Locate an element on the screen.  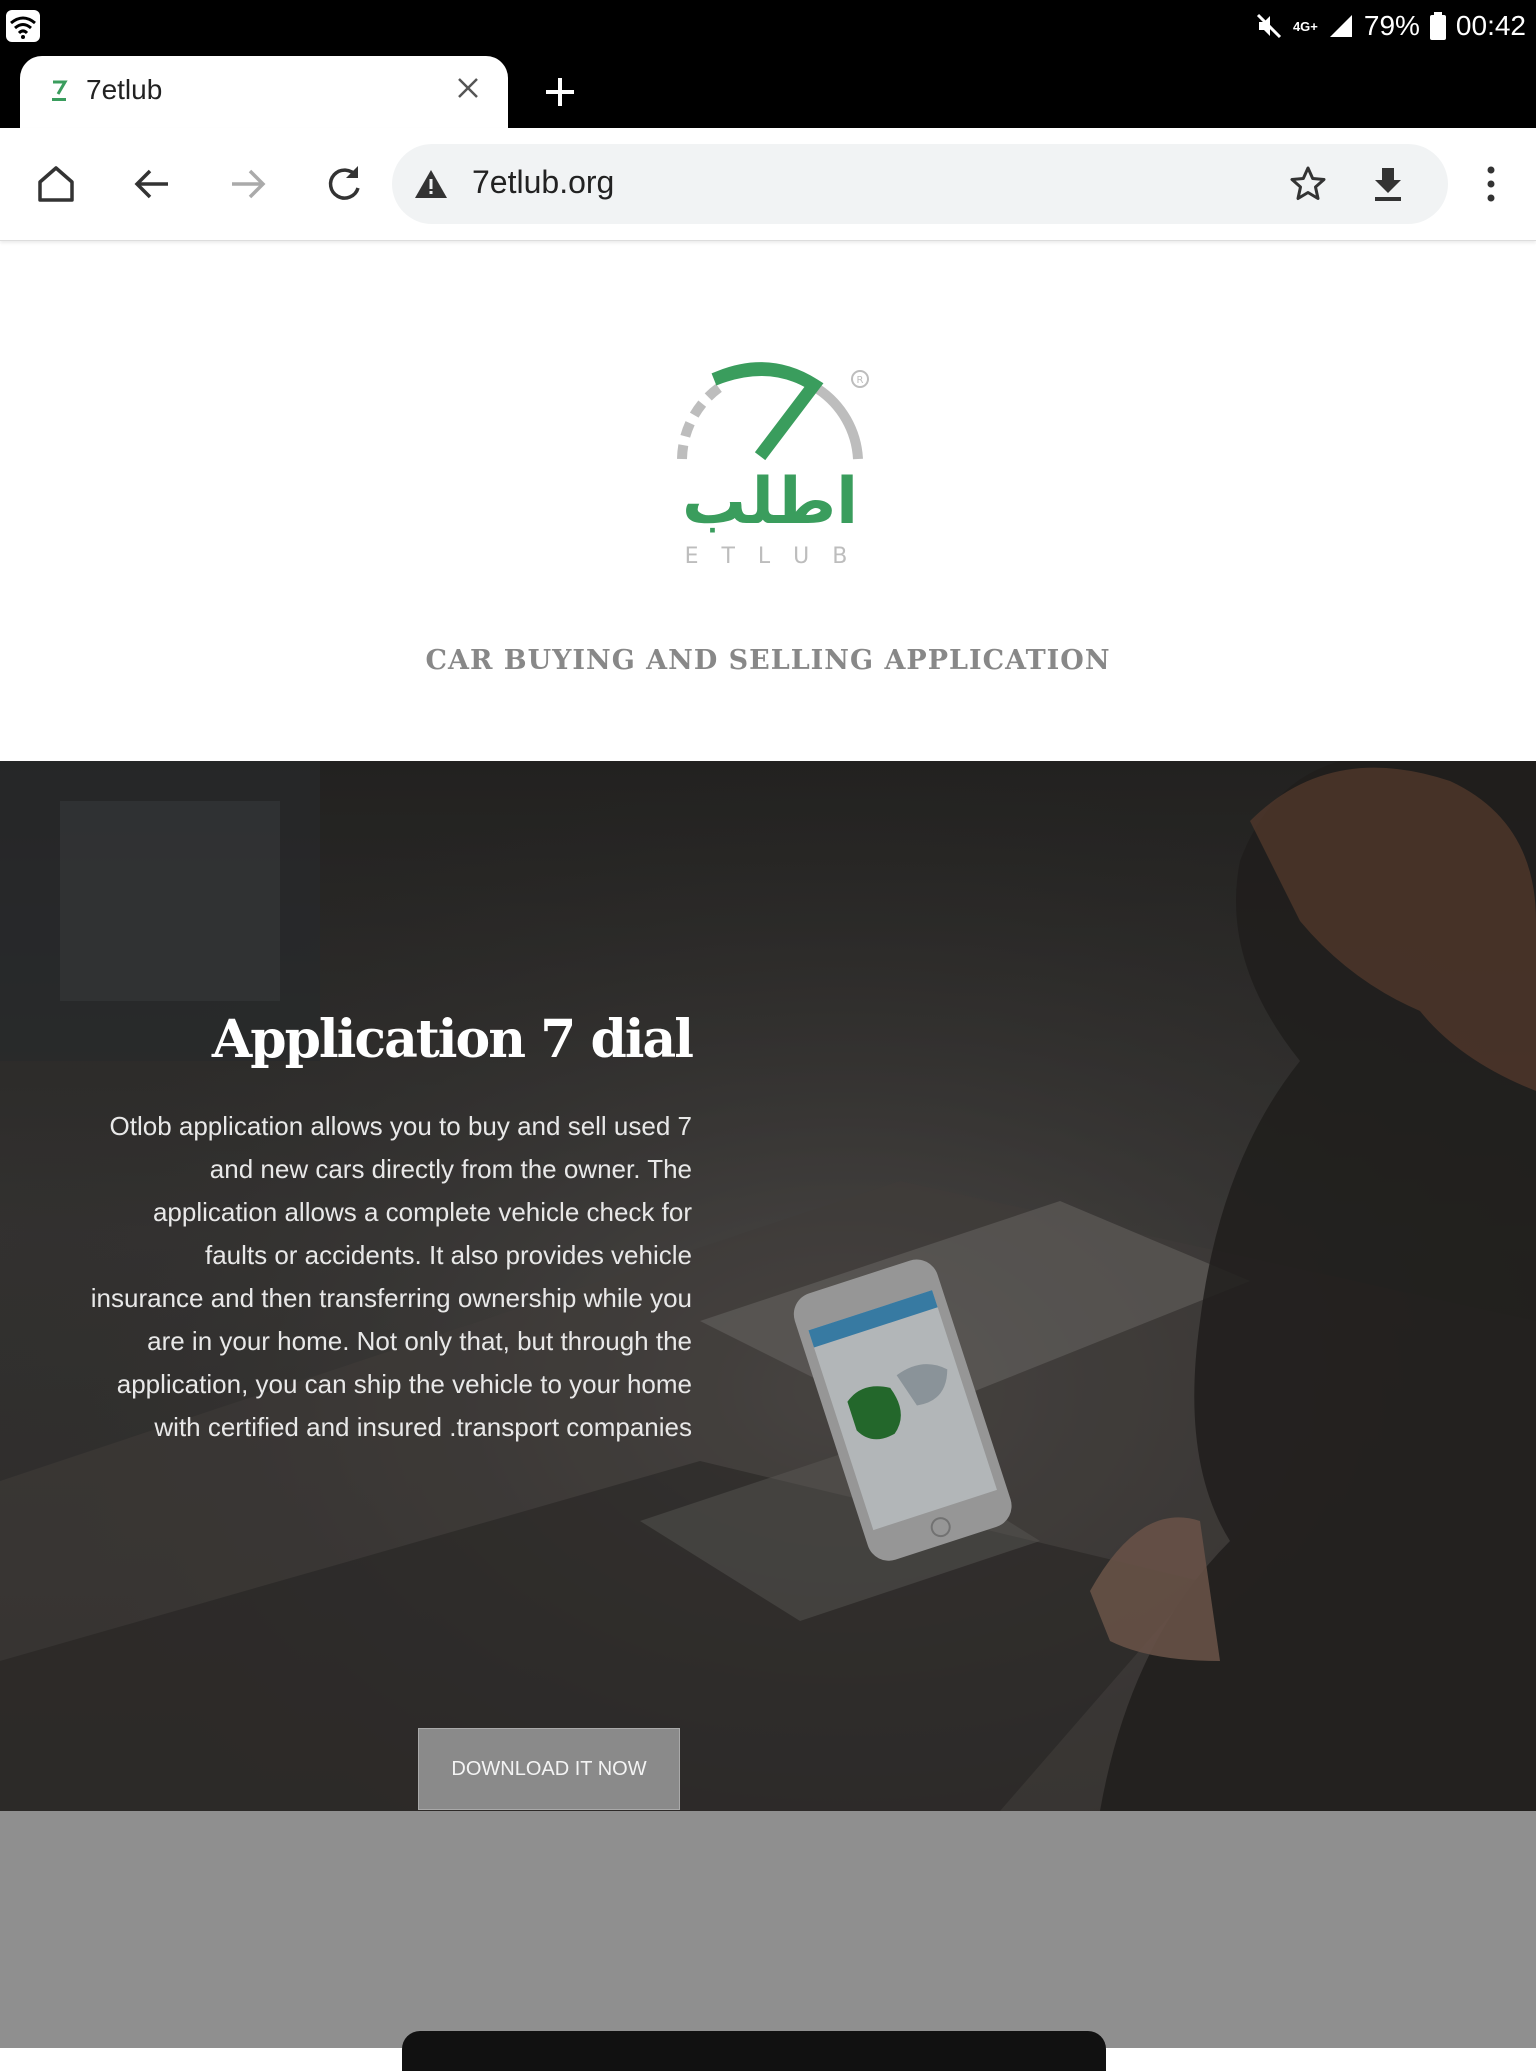
more-vert-icon is located at coordinates (1491, 184).